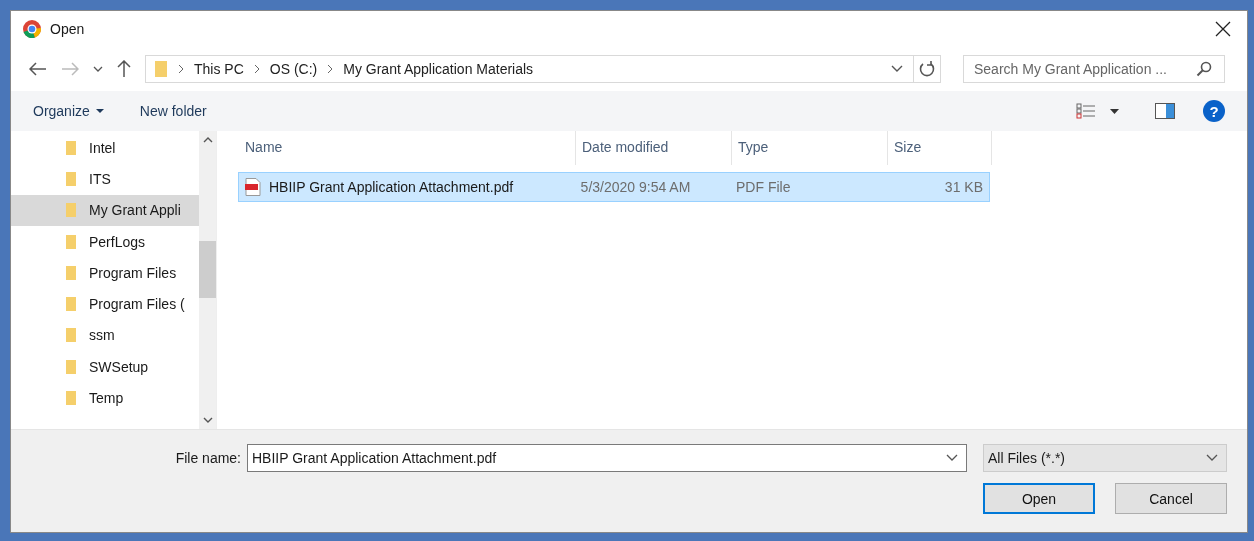 This screenshot has width=1254, height=541. Describe the element at coordinates (67, 29) in the screenshot. I see `window-title: Open` at that location.